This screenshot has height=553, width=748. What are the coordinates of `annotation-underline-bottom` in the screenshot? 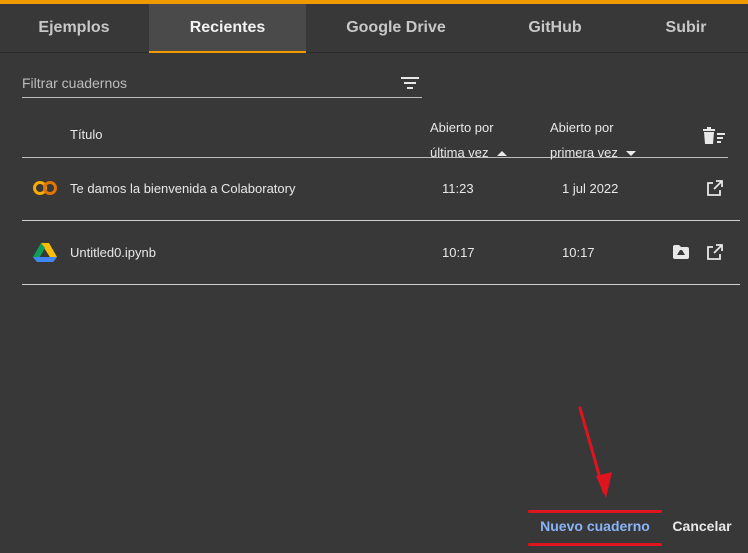 It's located at (595, 544).